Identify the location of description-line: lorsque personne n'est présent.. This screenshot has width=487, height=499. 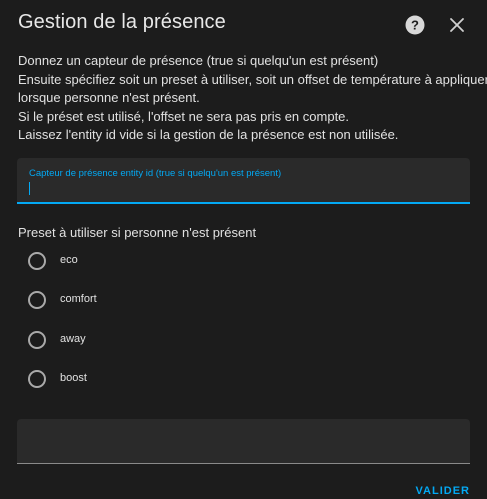
(109, 97).